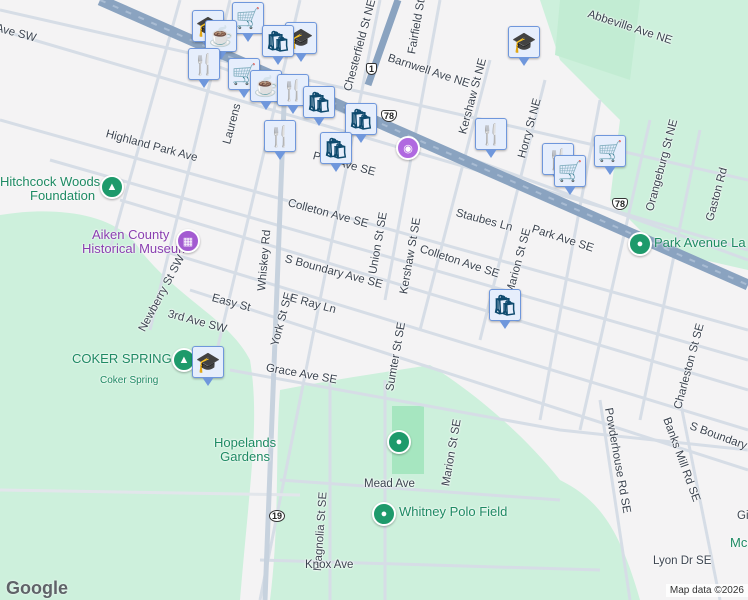 The image size is (748, 600). What do you see at coordinates (739, 543) in the screenshot?
I see `place-mcgh: McGh` at bounding box center [739, 543].